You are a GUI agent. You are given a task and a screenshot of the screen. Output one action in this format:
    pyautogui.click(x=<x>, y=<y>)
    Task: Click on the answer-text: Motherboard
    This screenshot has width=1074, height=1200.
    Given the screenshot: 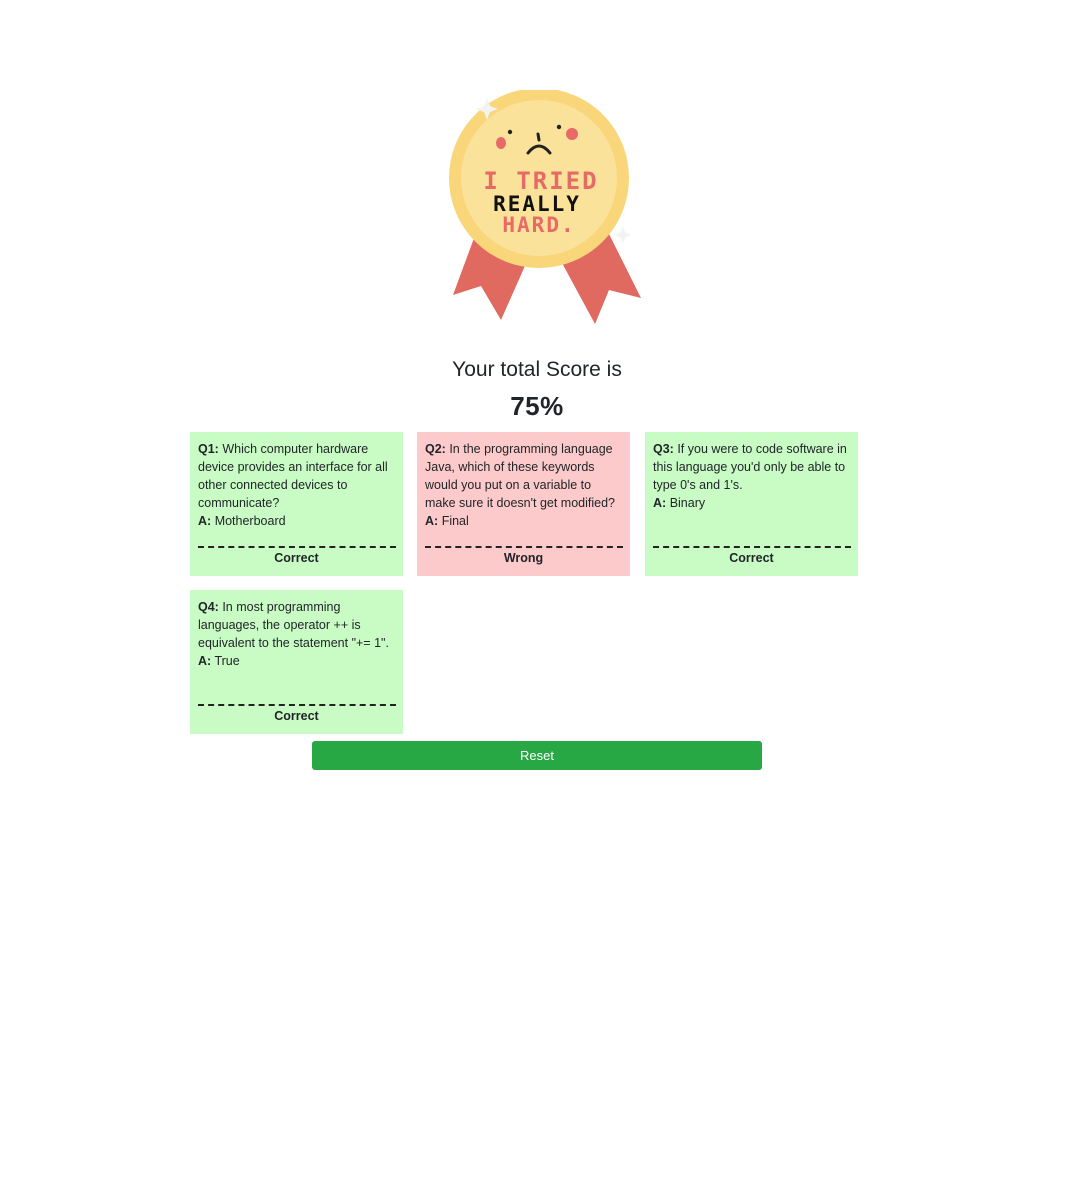 What is the action you would take?
    pyautogui.click(x=250, y=521)
    